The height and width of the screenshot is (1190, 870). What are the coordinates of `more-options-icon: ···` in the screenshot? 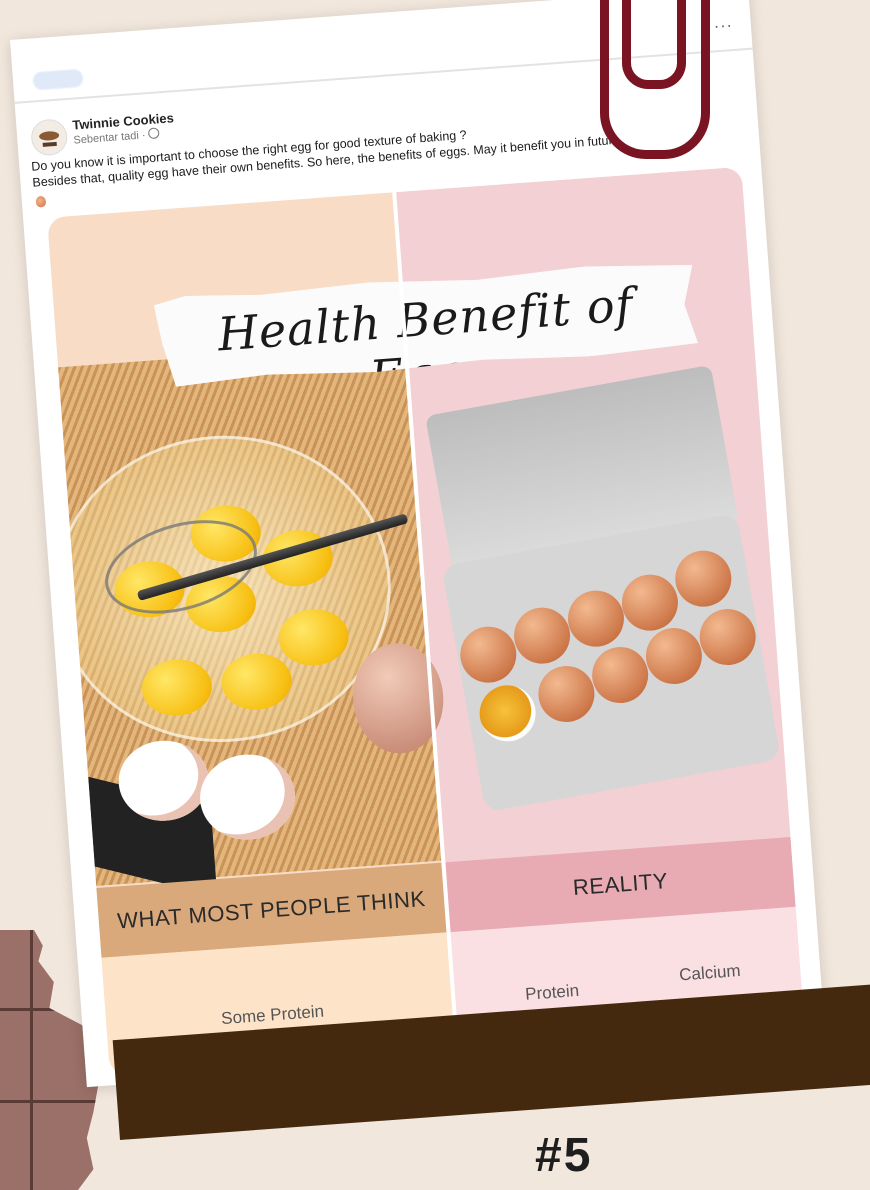 It's located at (723, 26).